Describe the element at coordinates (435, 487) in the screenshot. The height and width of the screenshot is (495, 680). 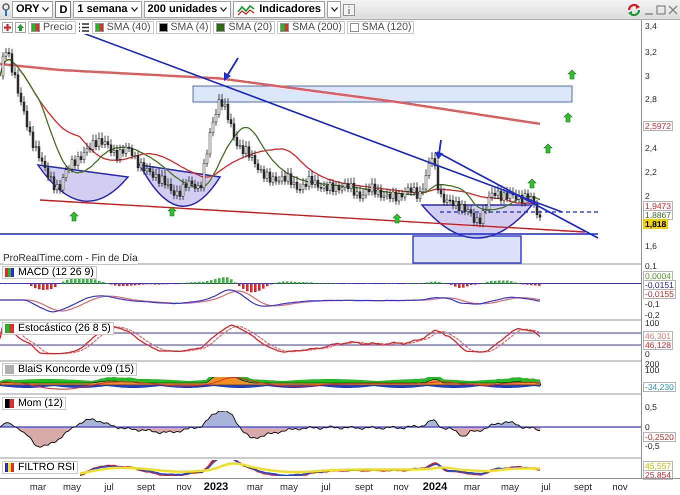
I see `axis-label: 2024` at that location.